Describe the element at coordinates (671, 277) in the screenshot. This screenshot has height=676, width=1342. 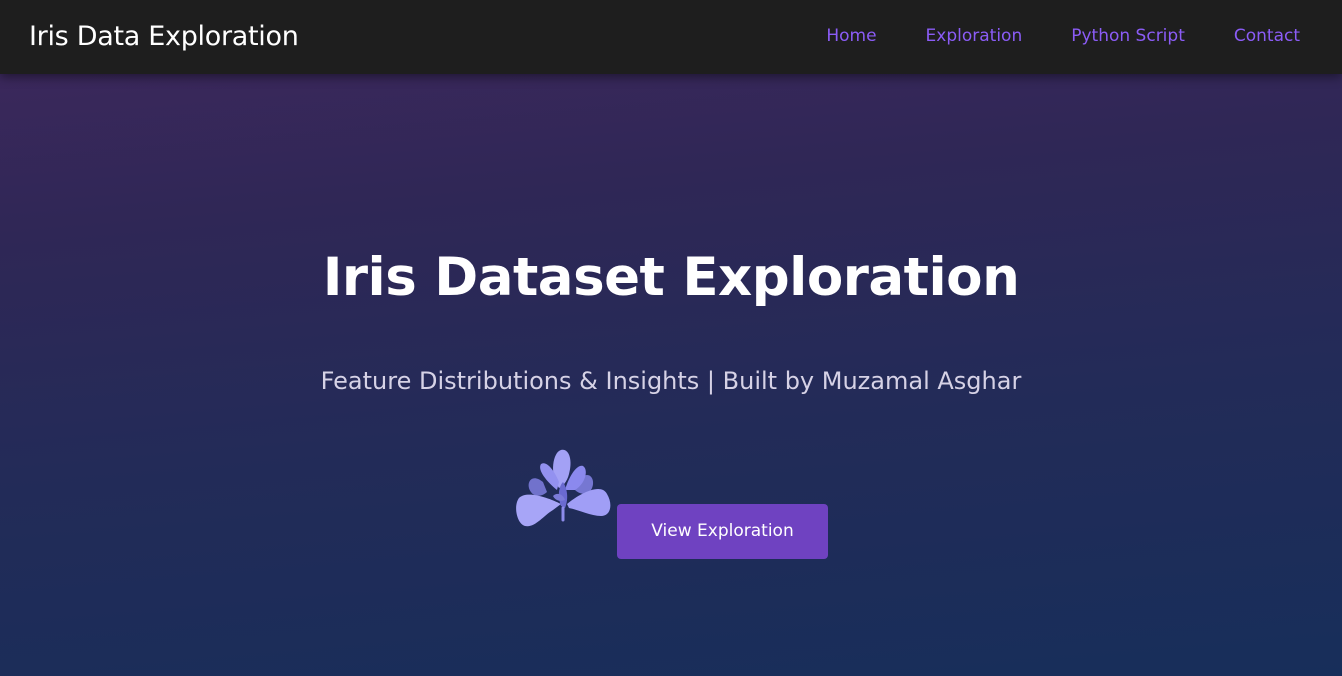
I see `hero-title: Iris Dataset Exploration` at that location.